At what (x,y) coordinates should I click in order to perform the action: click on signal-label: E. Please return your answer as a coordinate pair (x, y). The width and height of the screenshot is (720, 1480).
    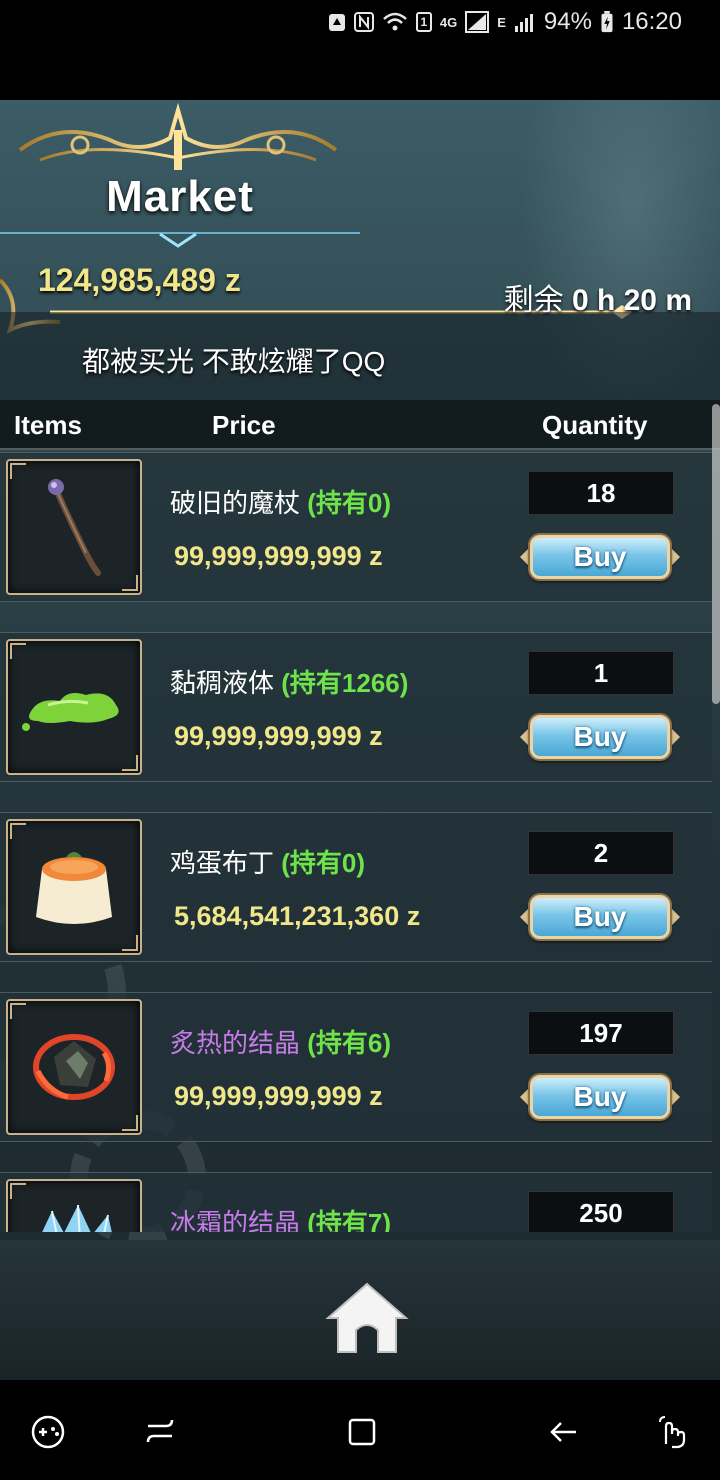
    Looking at the image, I should click on (501, 22).